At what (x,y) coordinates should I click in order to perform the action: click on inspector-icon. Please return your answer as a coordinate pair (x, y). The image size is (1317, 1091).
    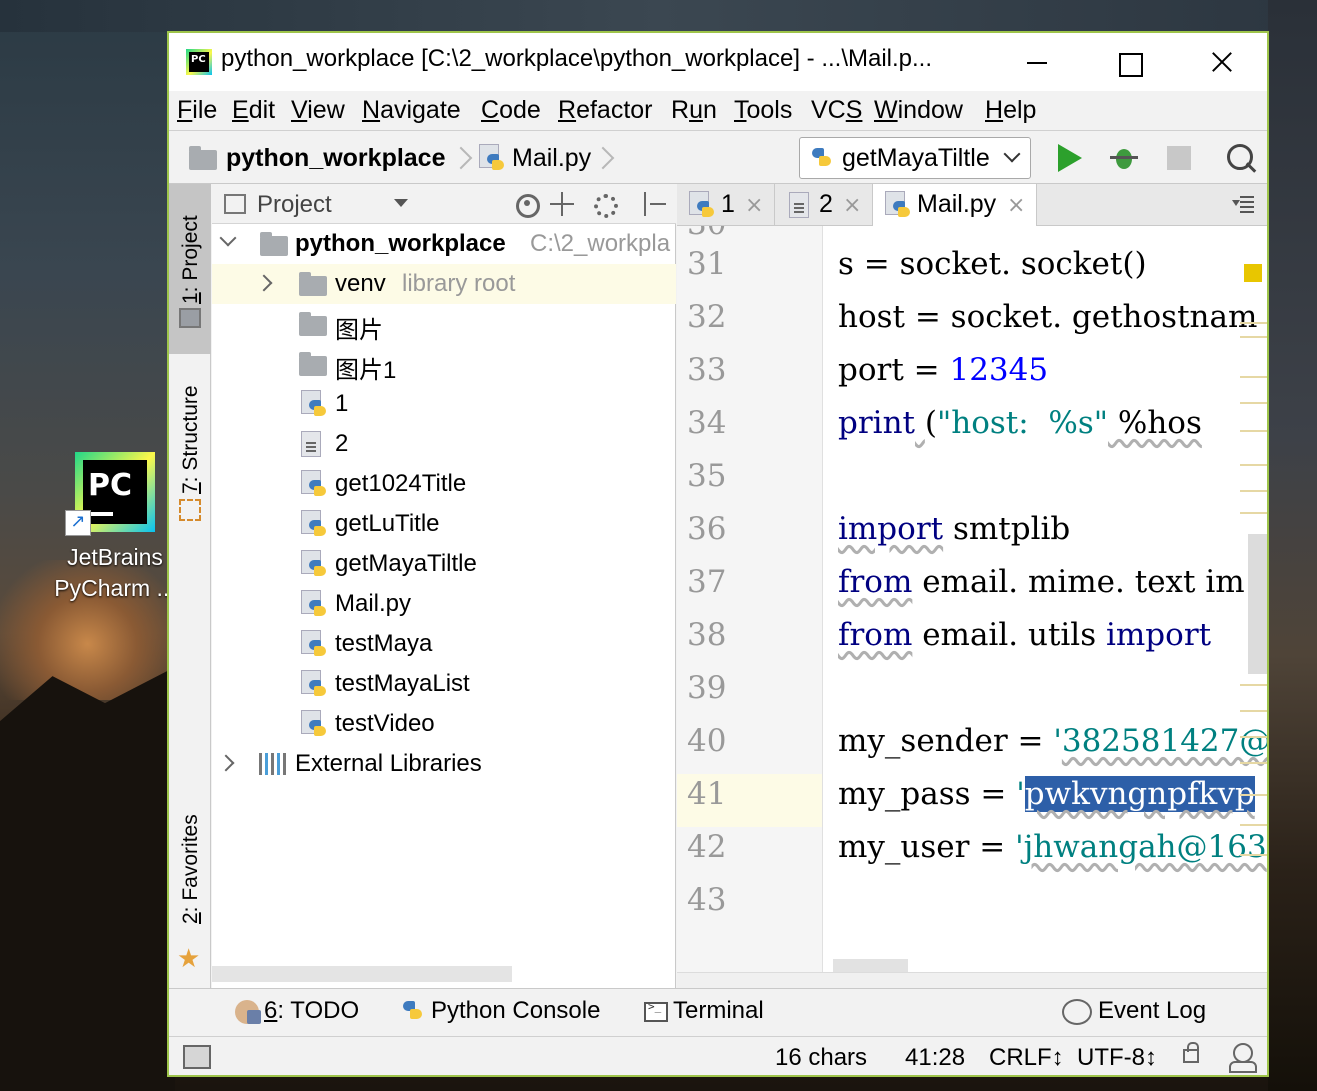
    Looking at the image, I should click on (1243, 1058).